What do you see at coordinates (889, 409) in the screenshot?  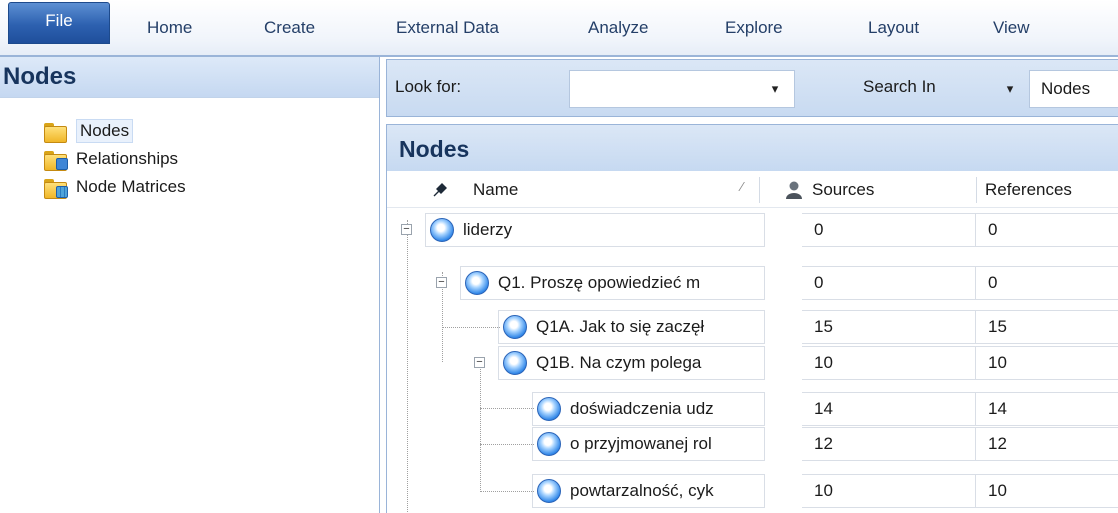 I see `sources-cell: 14` at bounding box center [889, 409].